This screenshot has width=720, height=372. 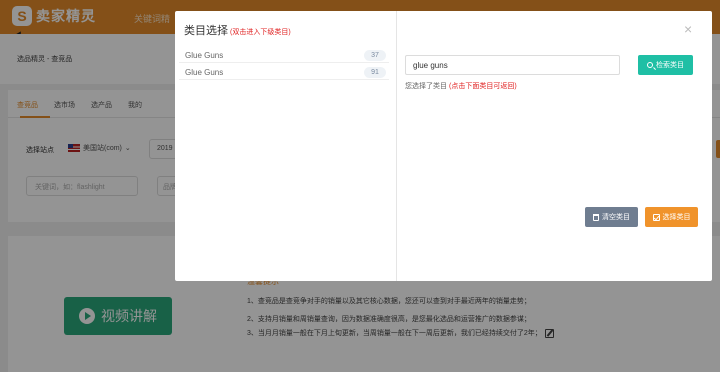 I want to click on modal-divider, so click(x=396, y=146).